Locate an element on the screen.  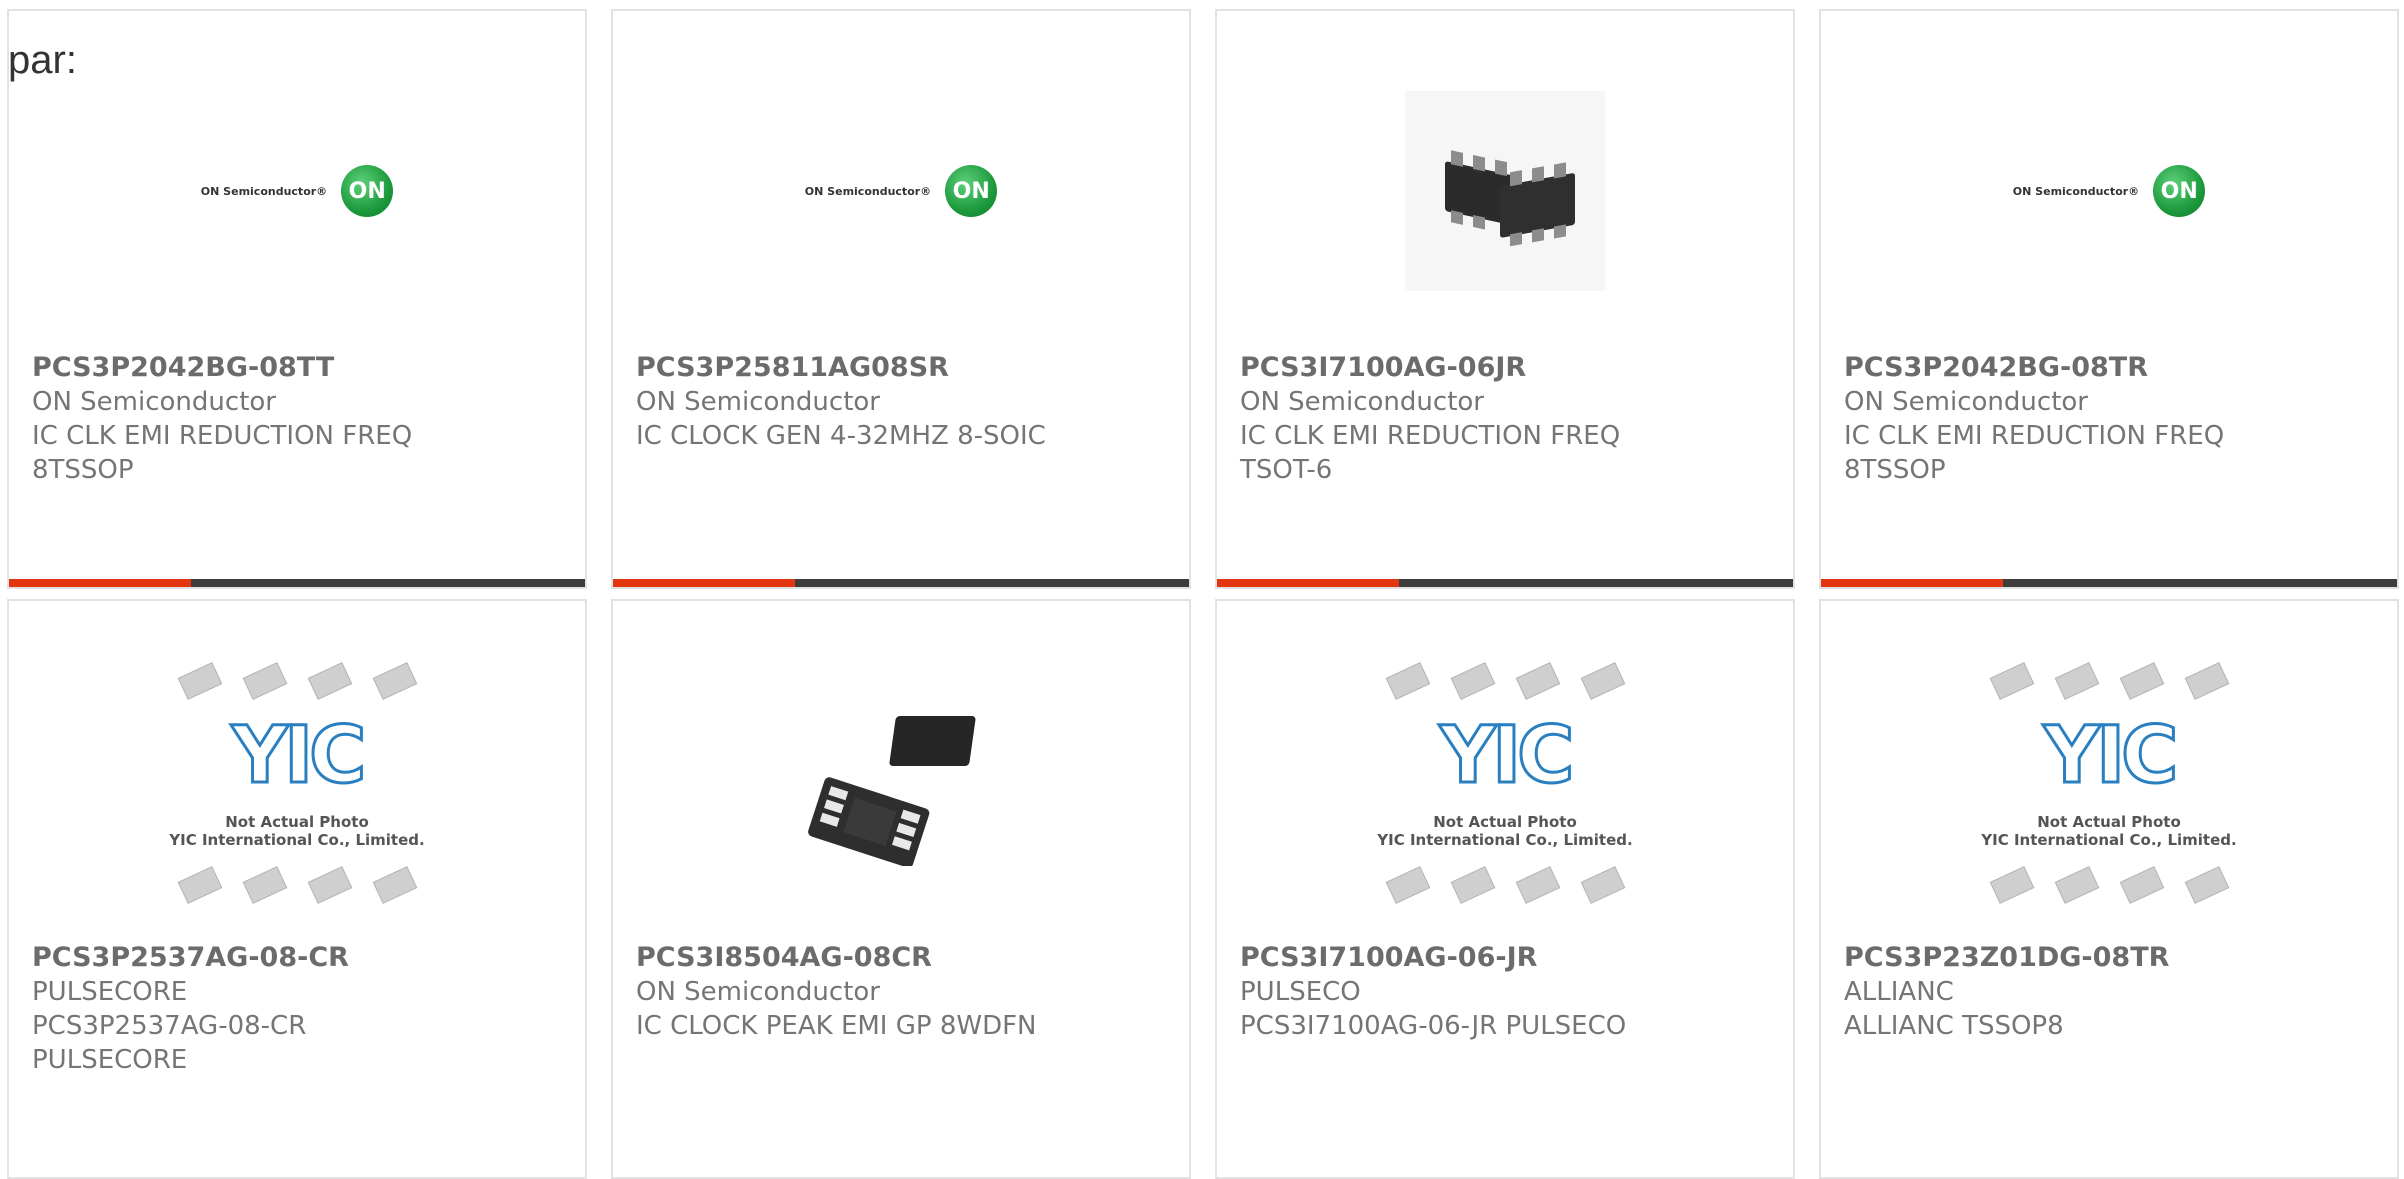
part-number: PCS3P23Z01DG-08TR is located at coordinates (2110, 958).